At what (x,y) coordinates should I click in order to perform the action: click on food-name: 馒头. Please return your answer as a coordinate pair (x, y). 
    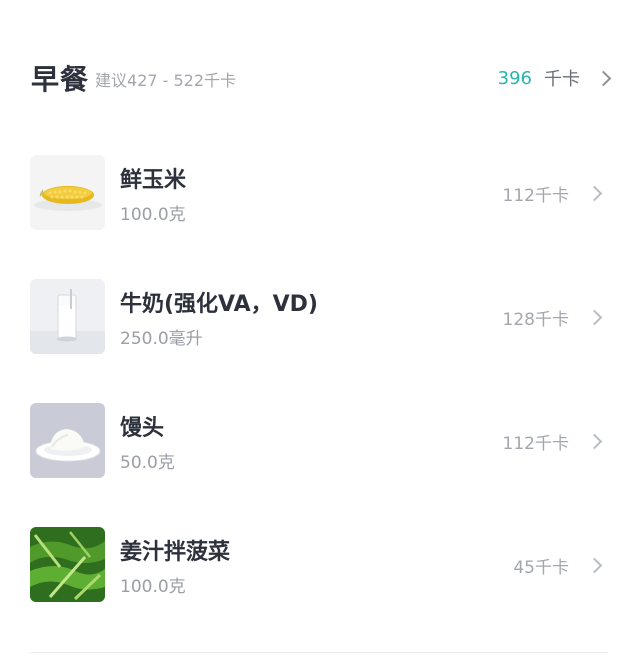
    Looking at the image, I should click on (142, 428).